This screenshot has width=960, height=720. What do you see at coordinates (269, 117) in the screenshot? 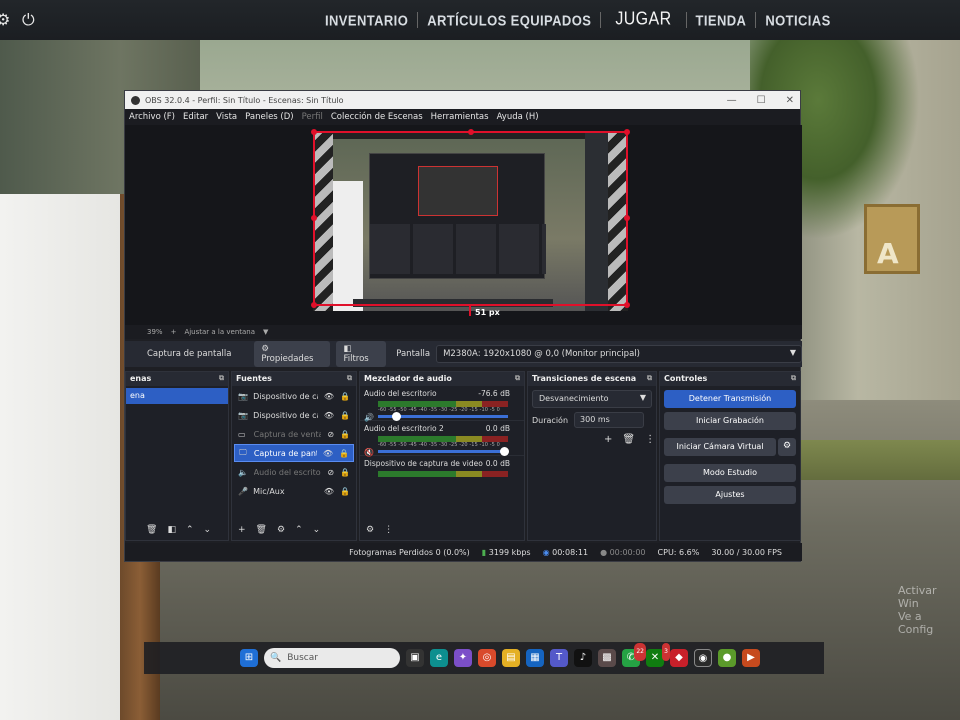
I see `menu-paneles: Paneles (D)` at bounding box center [269, 117].